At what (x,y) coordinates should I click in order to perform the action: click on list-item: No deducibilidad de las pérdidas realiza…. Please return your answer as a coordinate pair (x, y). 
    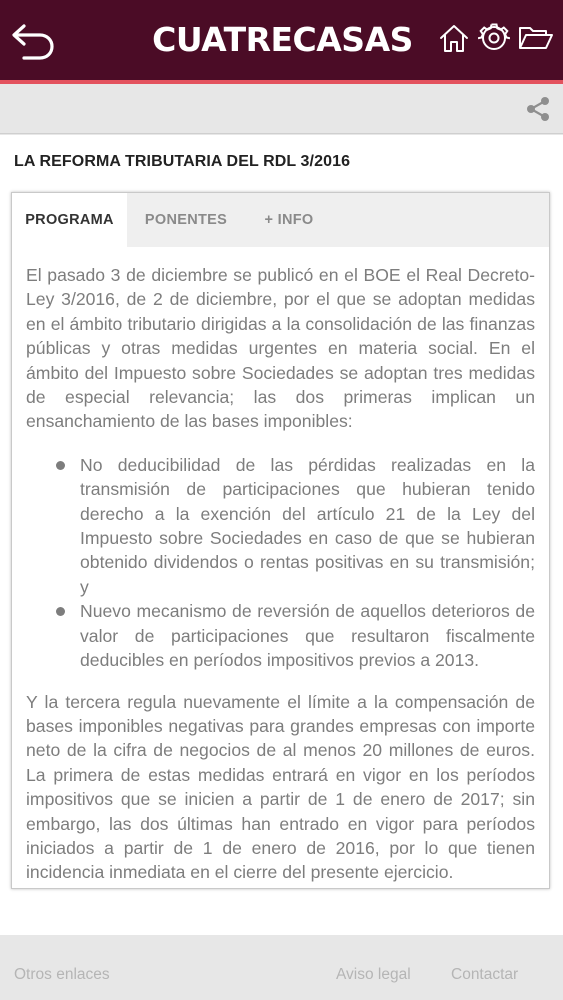
    Looking at the image, I should click on (280, 526).